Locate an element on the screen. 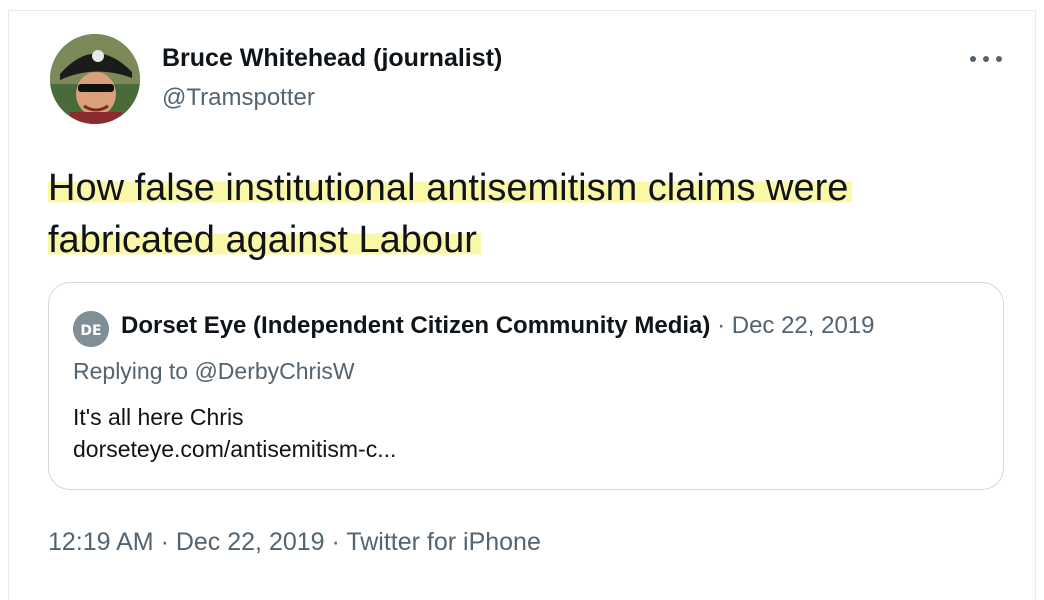 Image resolution: width=1044 pixels, height=600 pixels. tweet-text-line-2: fabricated against Labour is located at coordinates (264, 240).